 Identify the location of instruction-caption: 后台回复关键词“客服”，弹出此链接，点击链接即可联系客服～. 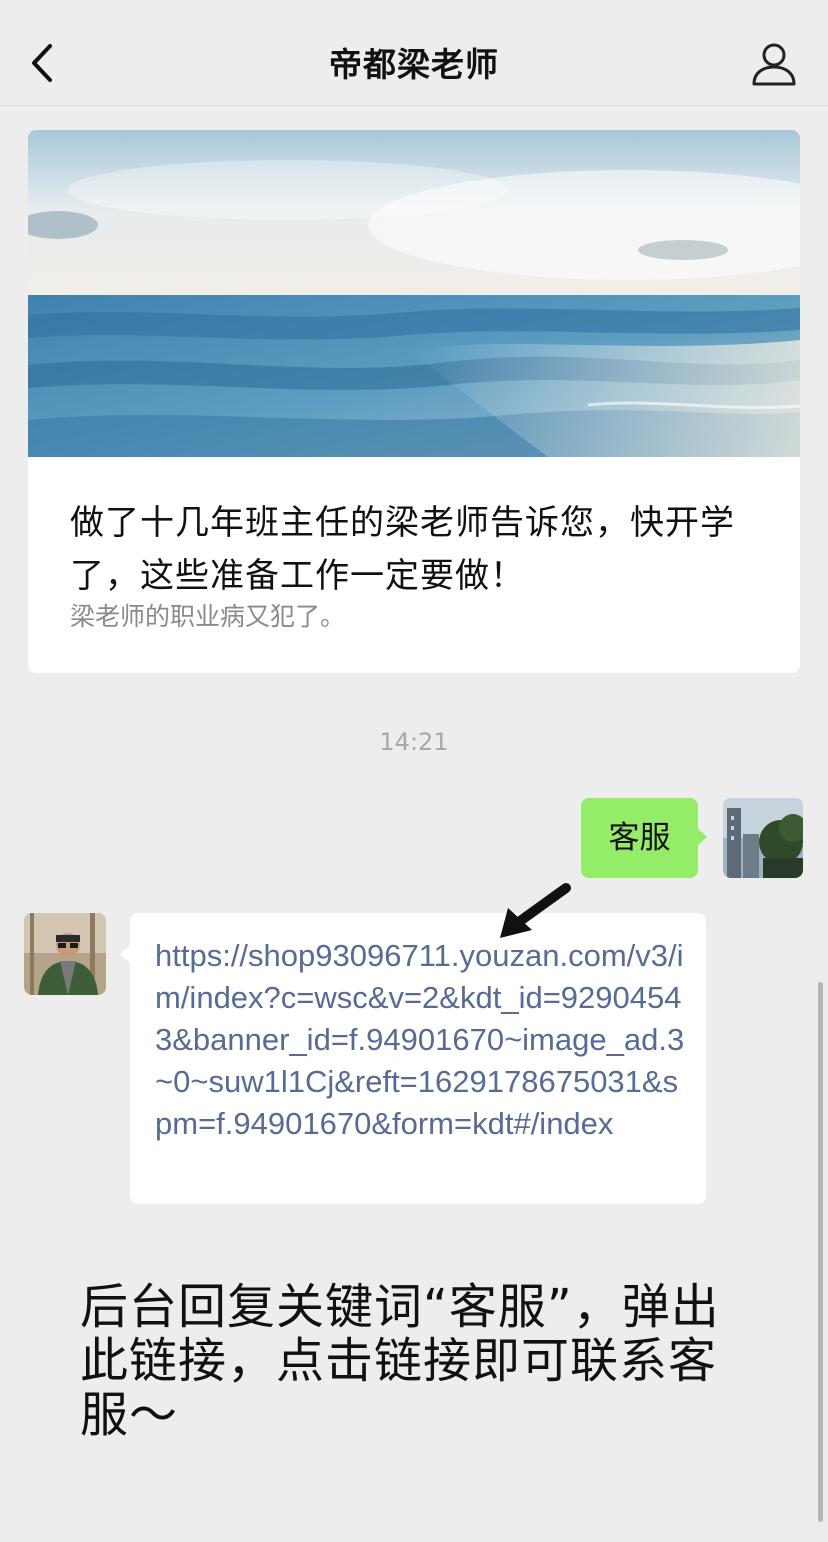
(400, 1361).